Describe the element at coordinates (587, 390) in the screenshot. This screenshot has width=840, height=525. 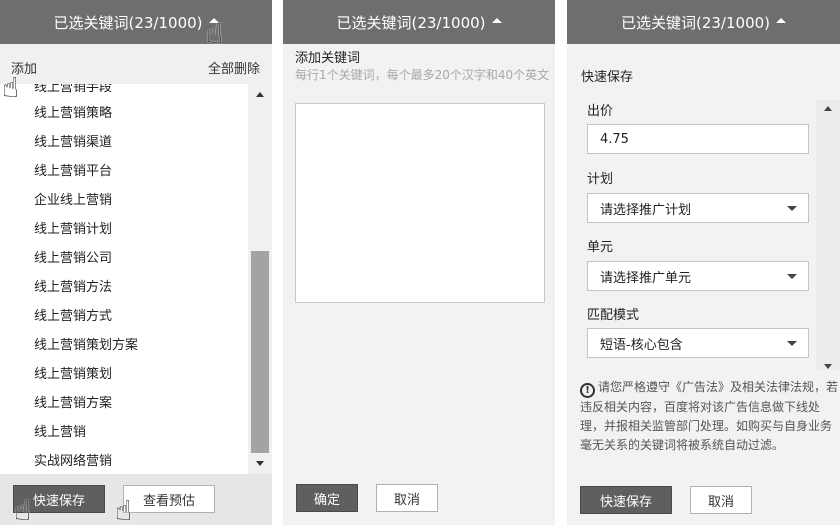
I see `exclamation-circle-icon: !` at that location.